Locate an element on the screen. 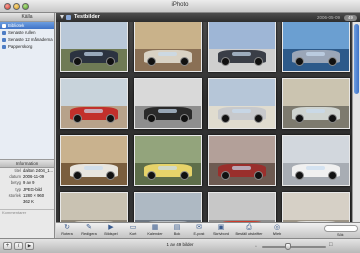  rotate-button: ↻ Rotera is located at coordinates (67, 231).